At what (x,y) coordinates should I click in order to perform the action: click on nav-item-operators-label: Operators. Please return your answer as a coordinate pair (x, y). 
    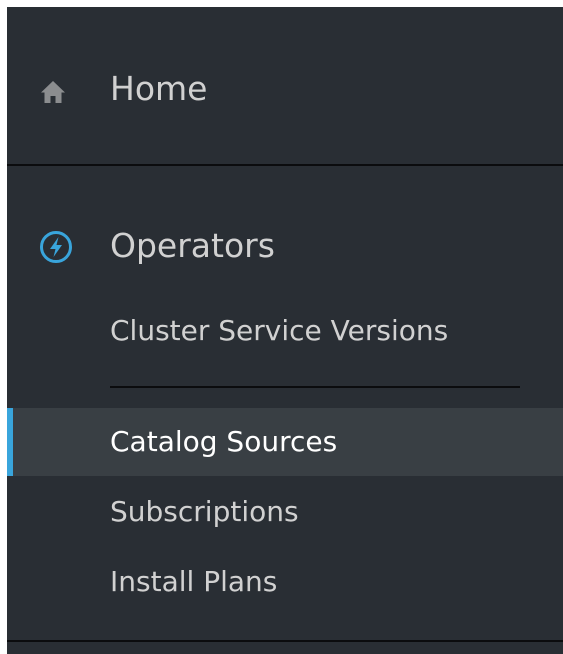
    Looking at the image, I should click on (192, 245).